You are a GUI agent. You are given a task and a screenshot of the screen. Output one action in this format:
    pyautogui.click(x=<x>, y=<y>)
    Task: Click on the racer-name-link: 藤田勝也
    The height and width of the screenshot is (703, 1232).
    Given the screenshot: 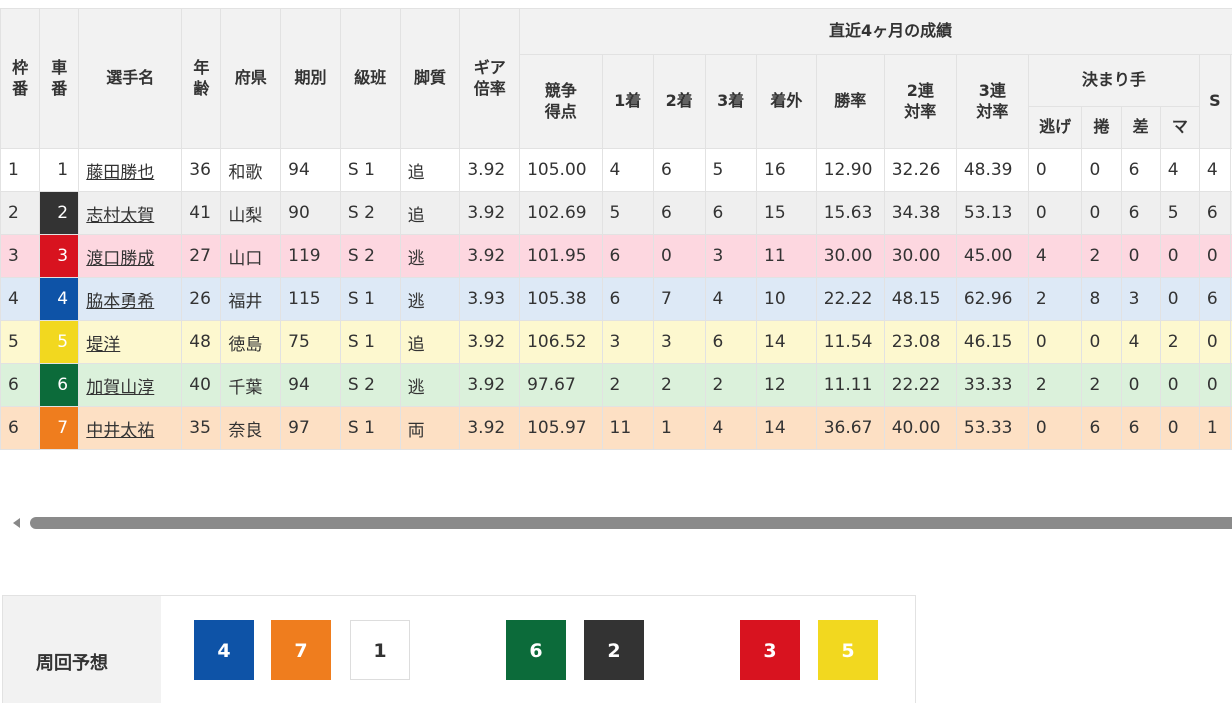 What is the action you would take?
    pyautogui.click(x=120, y=173)
    